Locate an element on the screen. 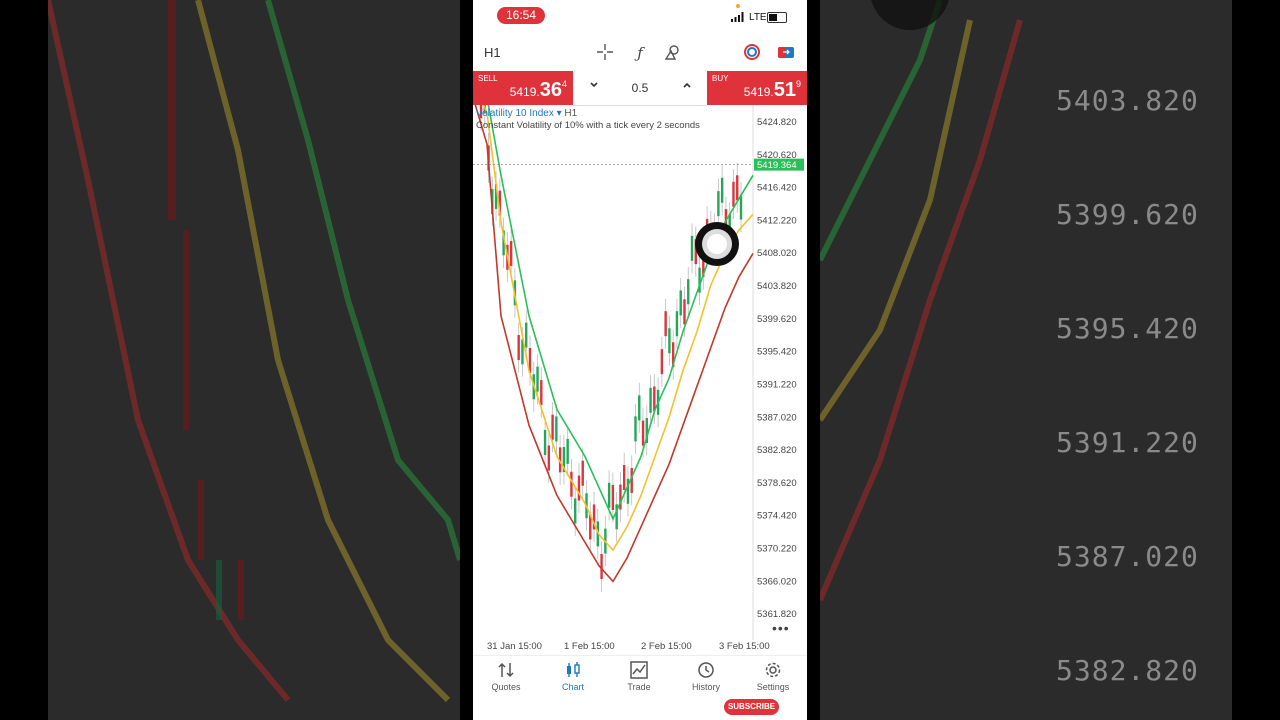 This screenshot has height=720, width=1280. y-tick-label: 5387.020 is located at coordinates (777, 417).